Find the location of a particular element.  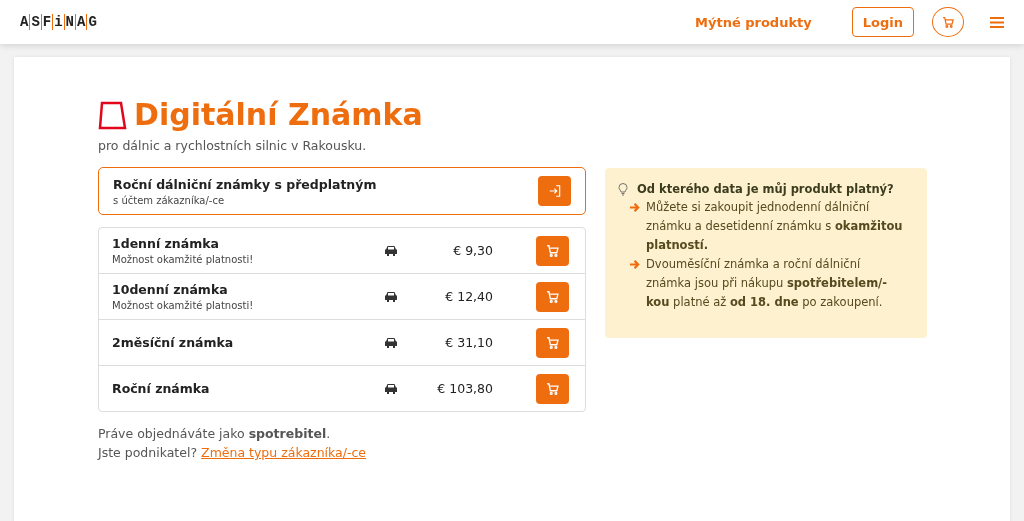

login-icon is located at coordinates (554, 191).